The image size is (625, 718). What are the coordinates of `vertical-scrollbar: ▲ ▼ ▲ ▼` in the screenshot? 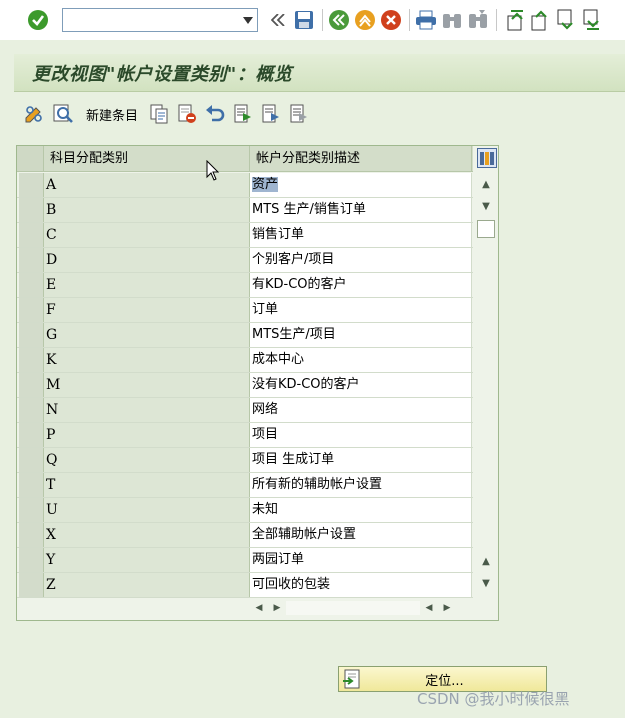 It's located at (486, 371).